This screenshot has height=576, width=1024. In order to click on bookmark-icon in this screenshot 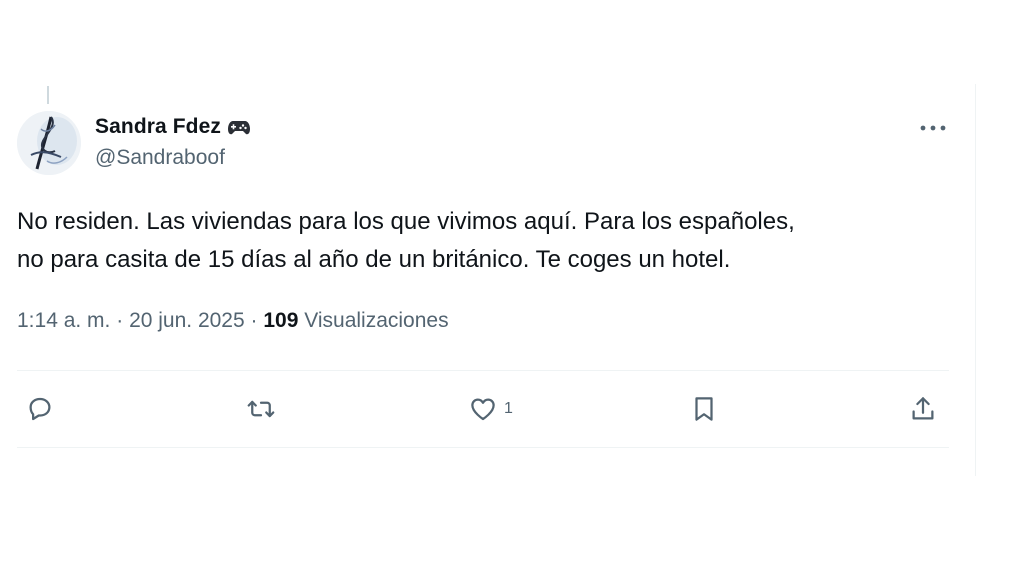, I will do `click(704, 409)`.